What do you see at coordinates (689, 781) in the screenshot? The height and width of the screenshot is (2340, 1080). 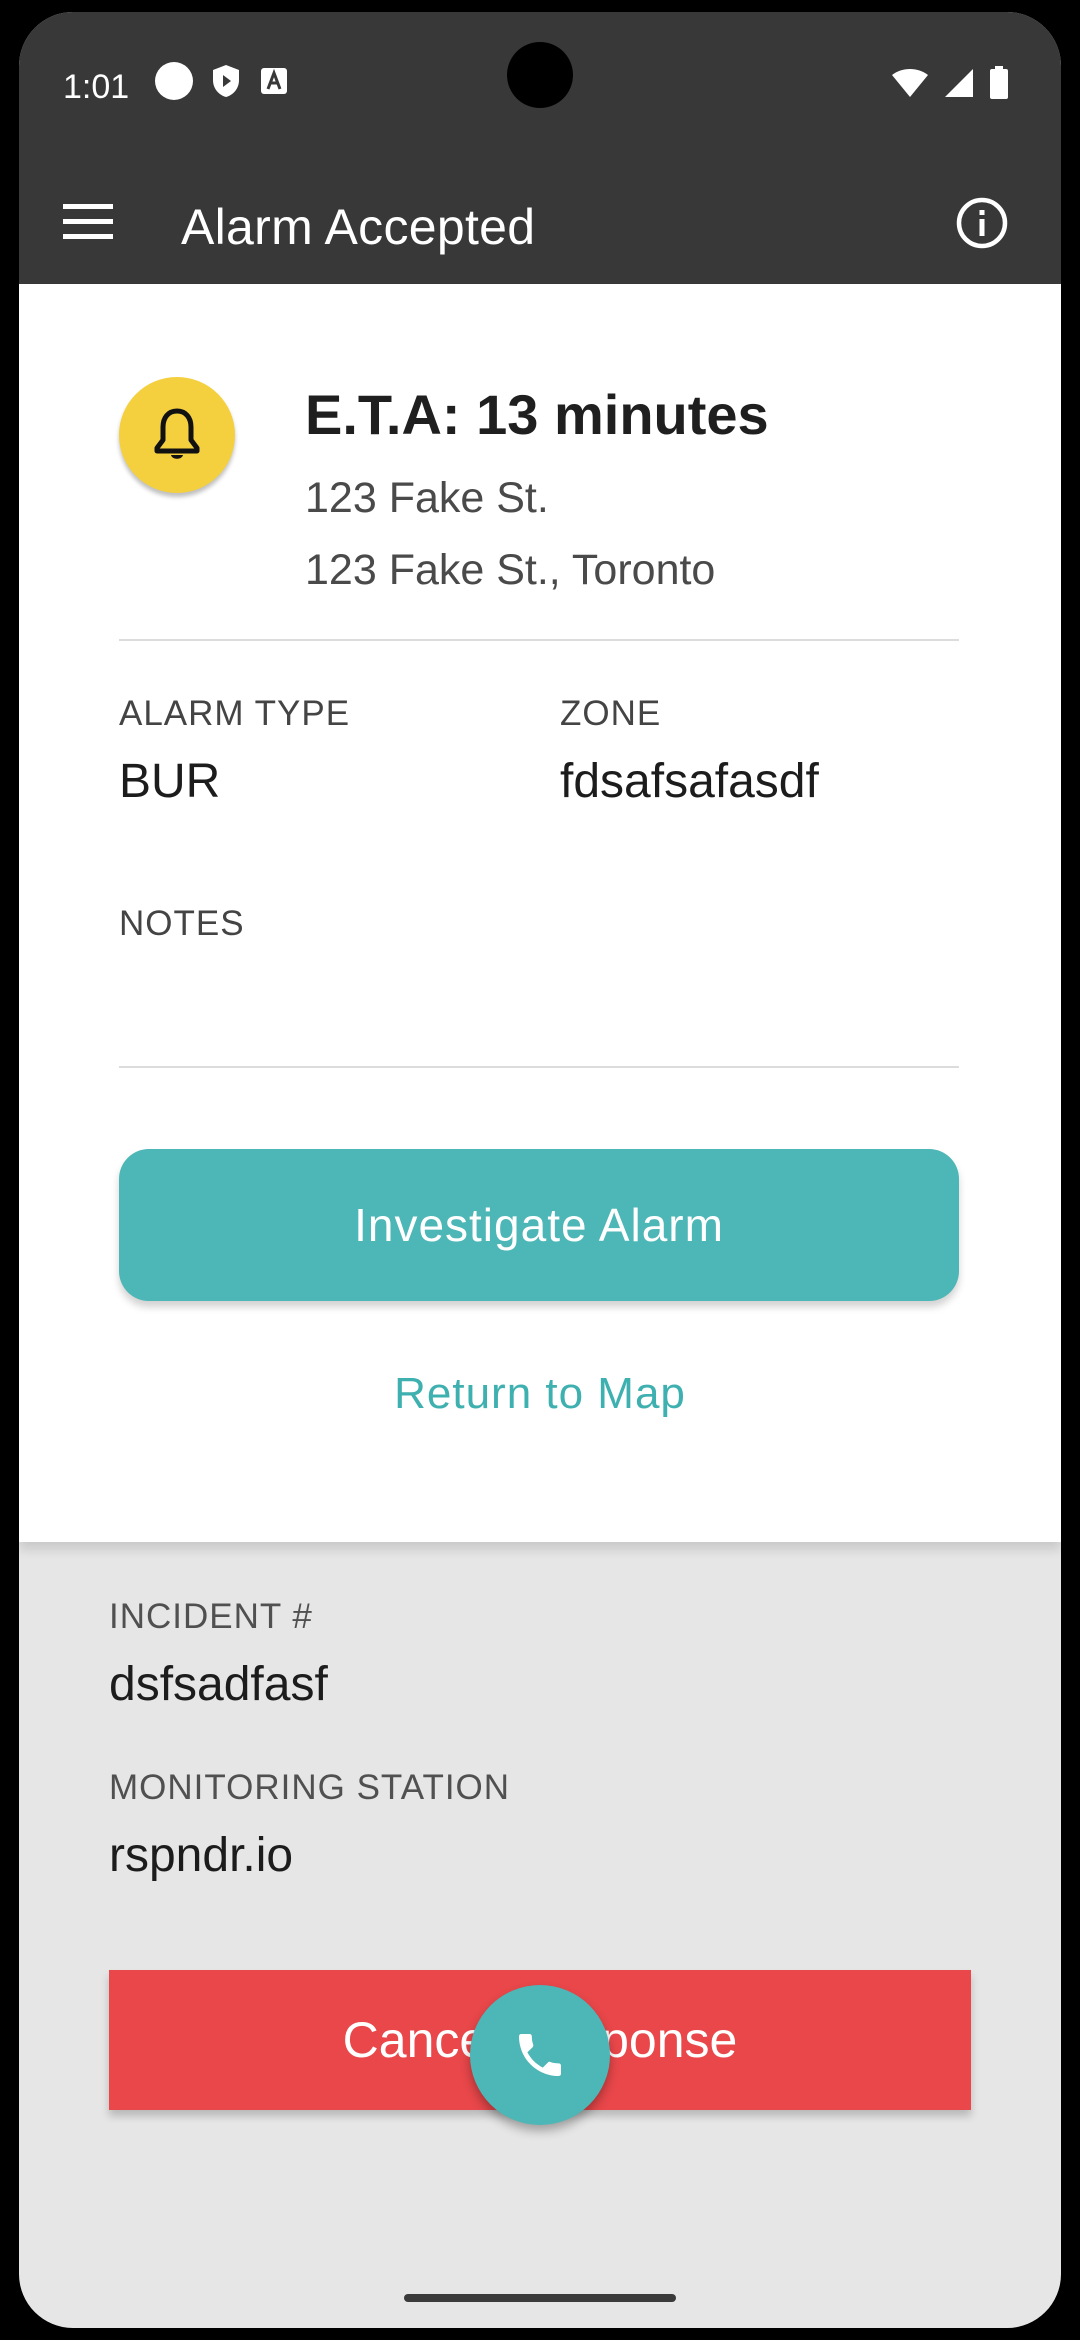 I see `zone-value: fdsafsafasdf` at bounding box center [689, 781].